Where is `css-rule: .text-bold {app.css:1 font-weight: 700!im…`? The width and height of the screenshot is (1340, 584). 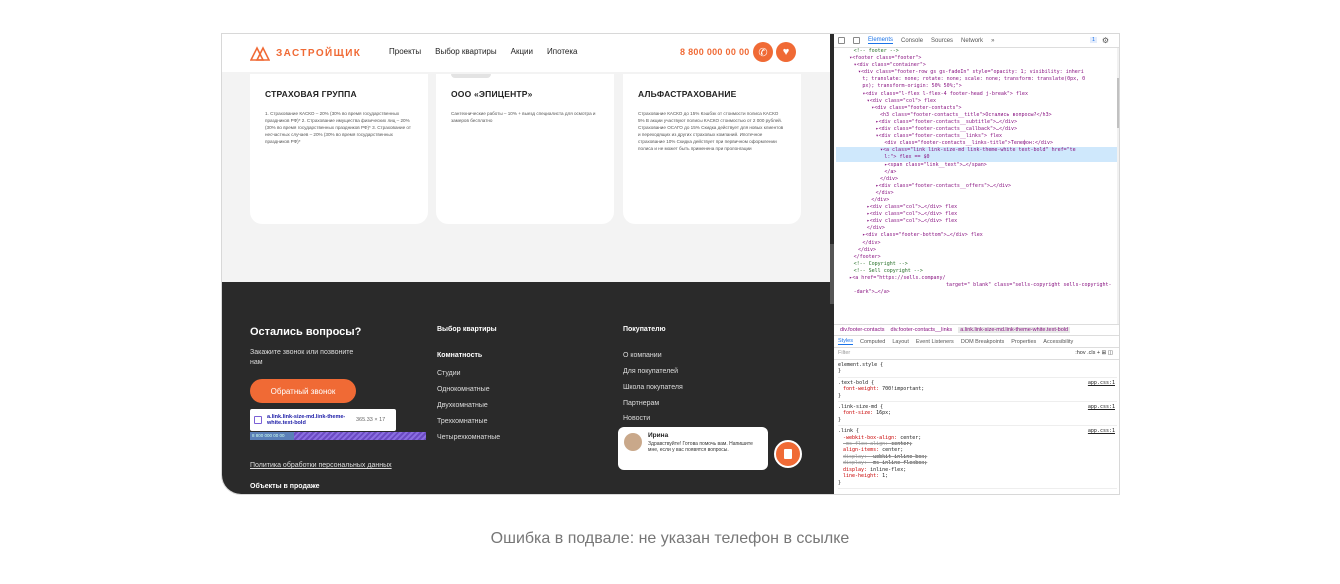
css-rule: .text-bold {app.css:1 font-weight: 700!im… is located at coordinates (977, 390).